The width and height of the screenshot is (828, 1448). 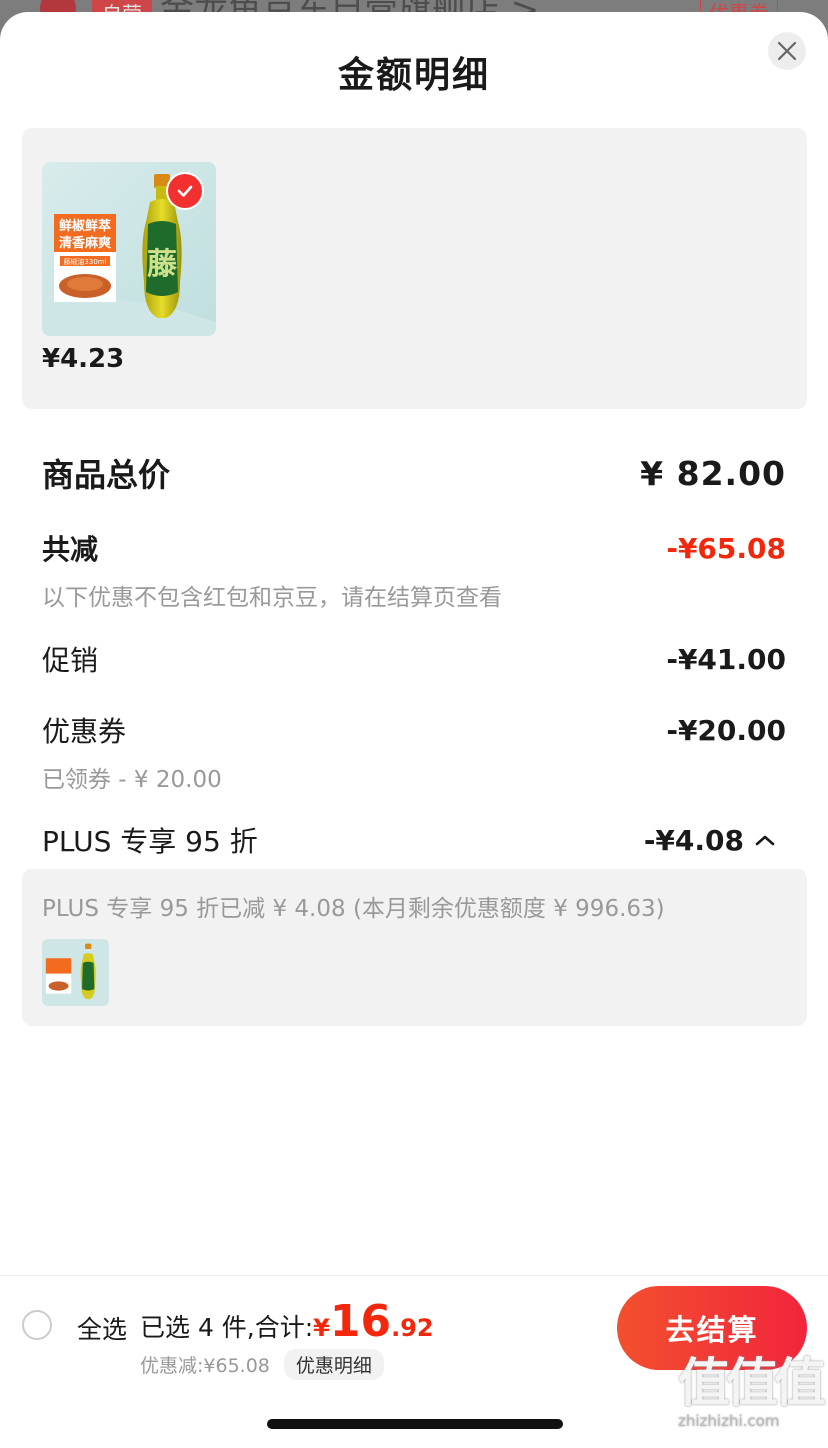 I want to click on coupon-received-text: 已领券 - ¥ 20.00, so click(x=132, y=780).